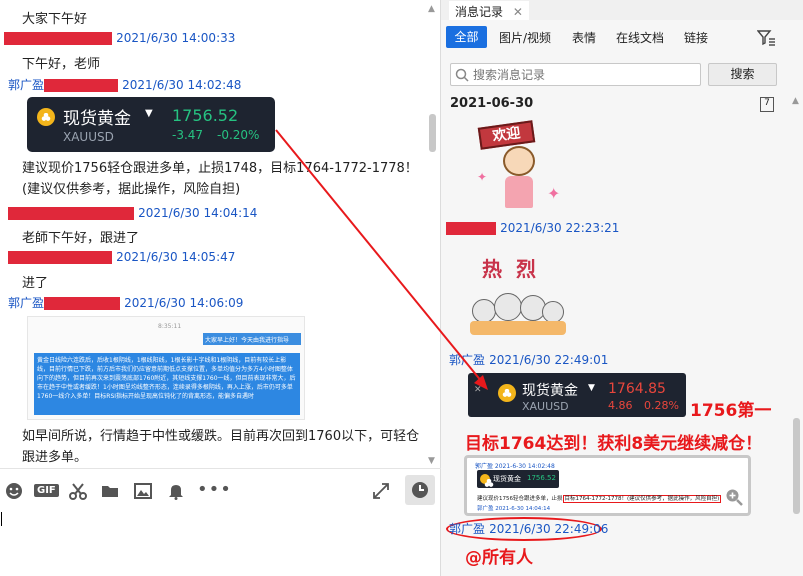 This screenshot has width=803, height=576. I want to click on message-time: 2021/6/30 14:05:47, so click(176, 257).